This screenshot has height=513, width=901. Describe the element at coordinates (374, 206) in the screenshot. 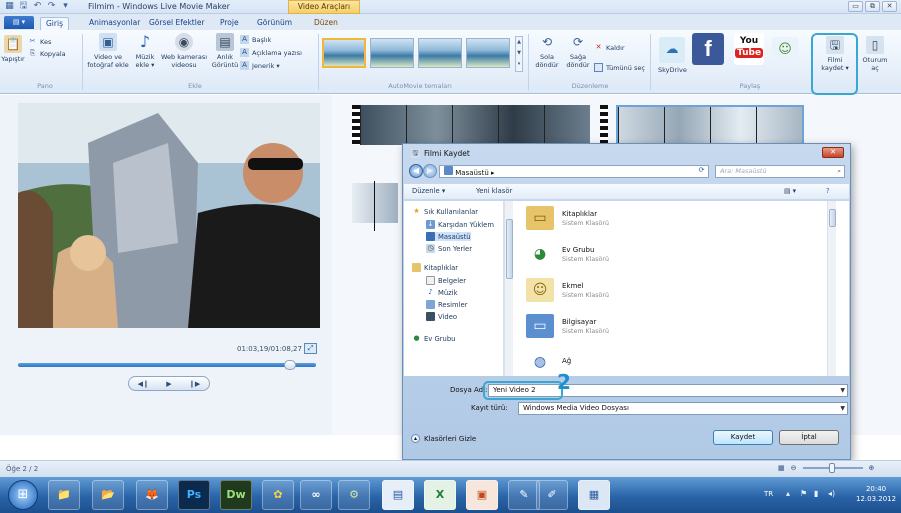

I see `playhead-line` at that location.